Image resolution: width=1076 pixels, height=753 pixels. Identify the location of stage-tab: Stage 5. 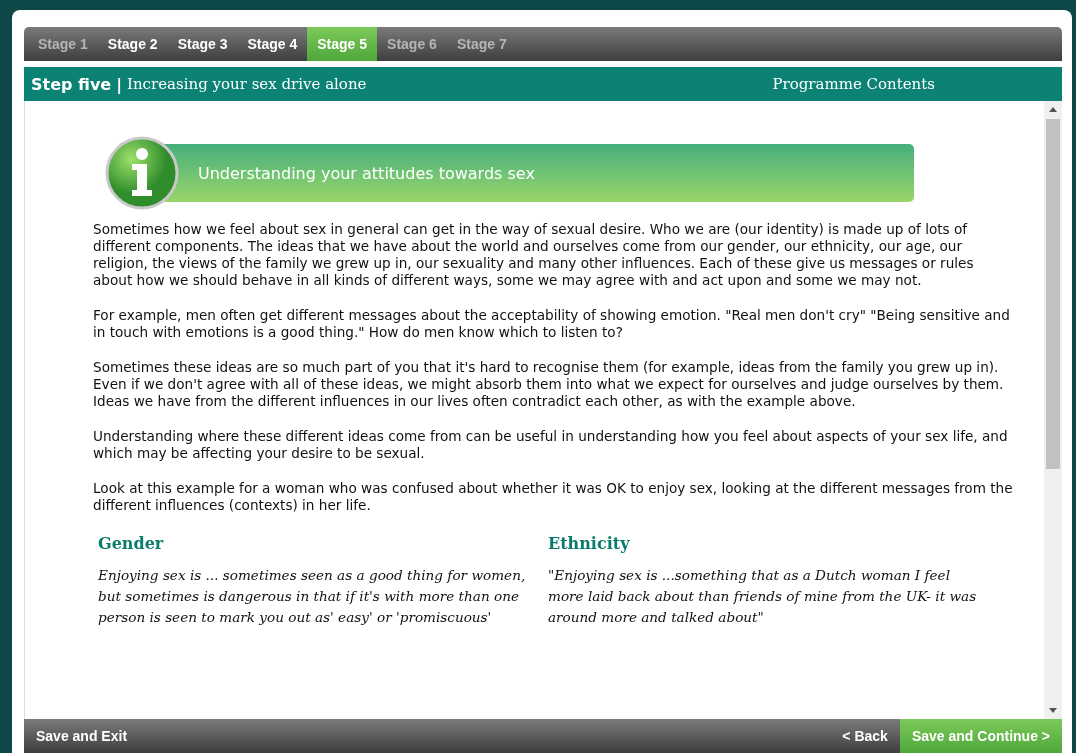
(342, 44).